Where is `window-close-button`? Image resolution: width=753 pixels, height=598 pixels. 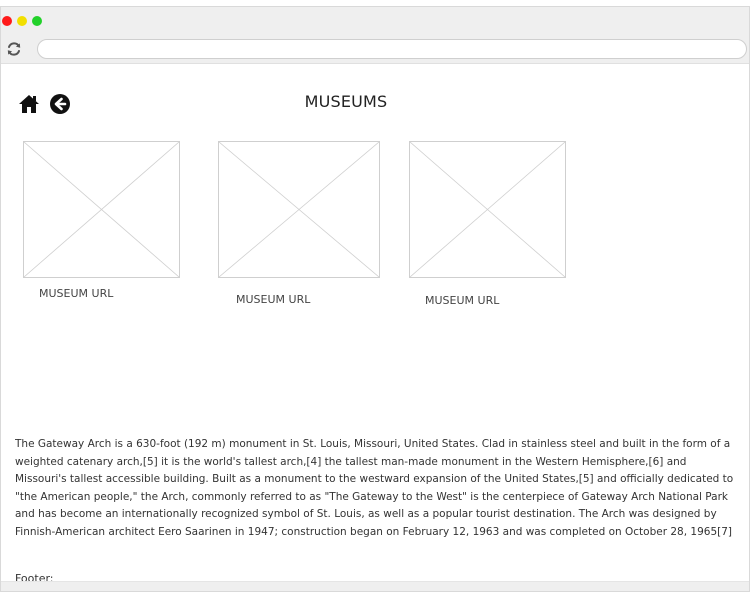 window-close-button is located at coordinates (7, 21).